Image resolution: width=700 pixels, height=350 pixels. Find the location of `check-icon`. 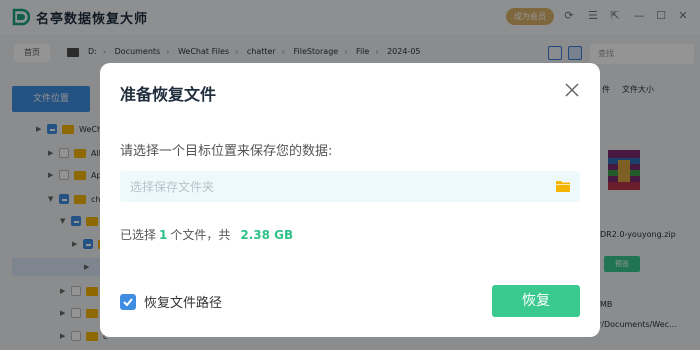

check-icon is located at coordinates (128, 301).